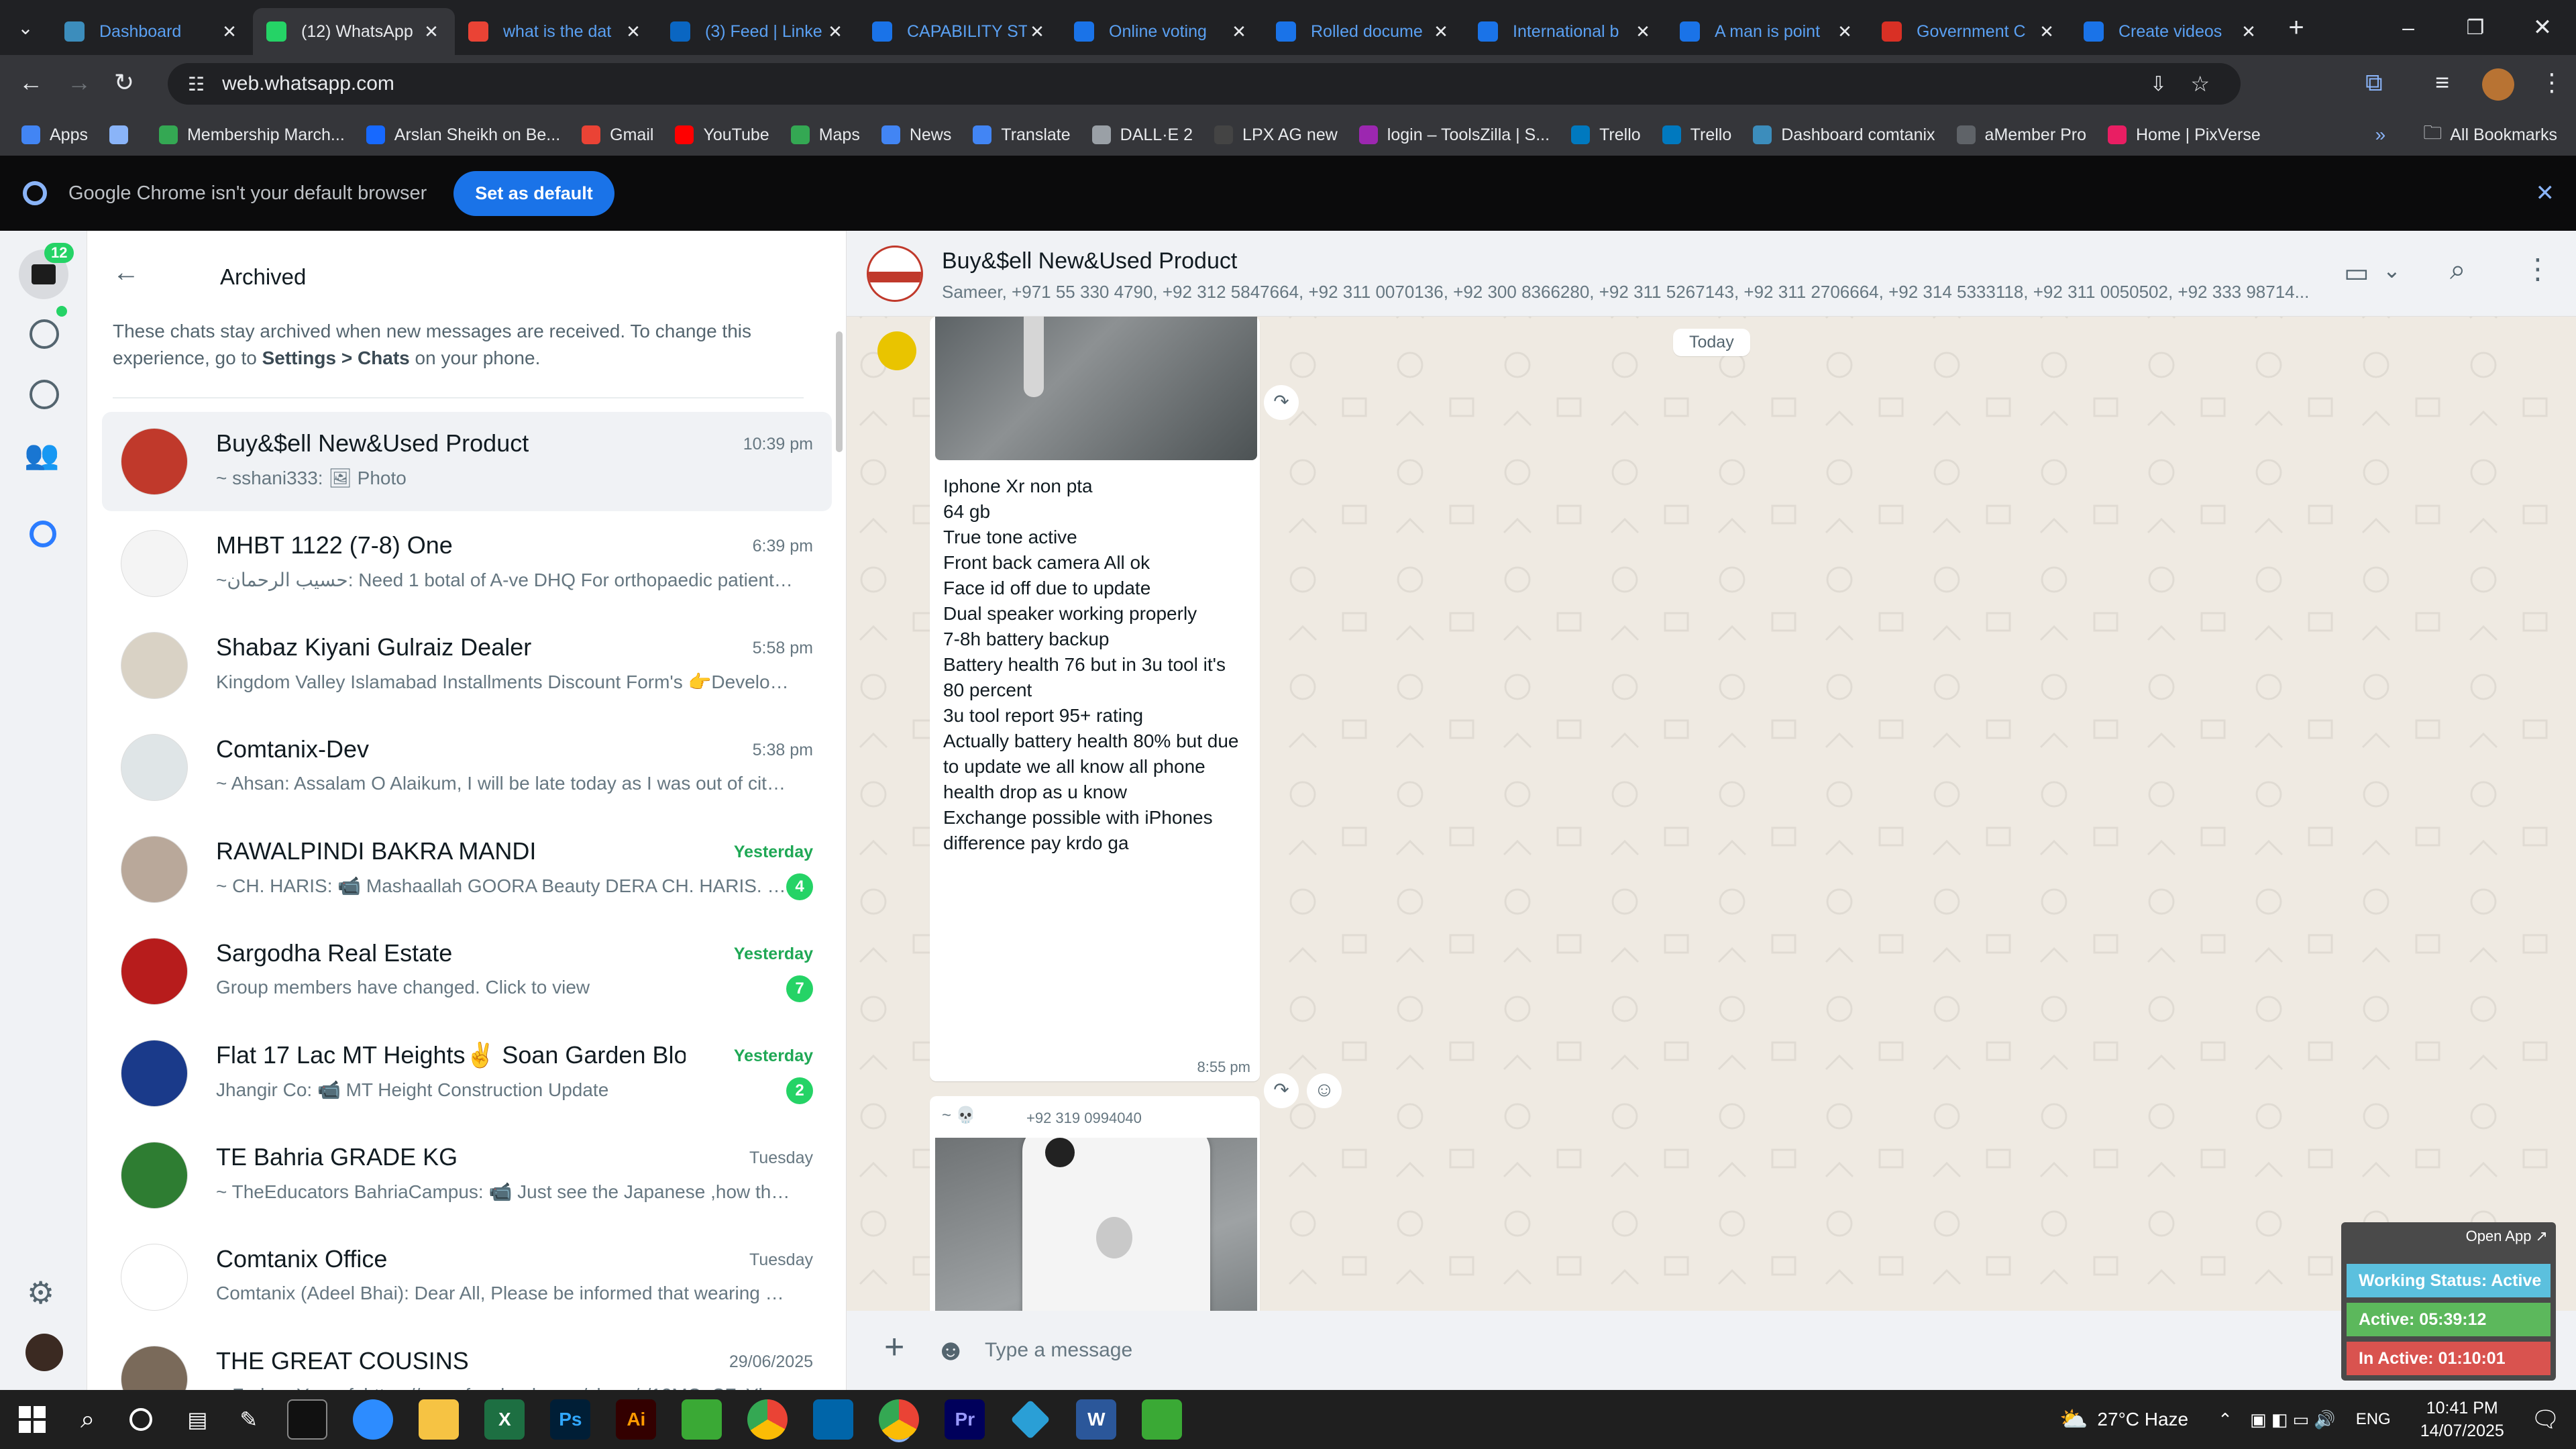 The image size is (2576, 1449). Describe the element at coordinates (44, 334) in the screenshot. I see `status-icon` at that location.